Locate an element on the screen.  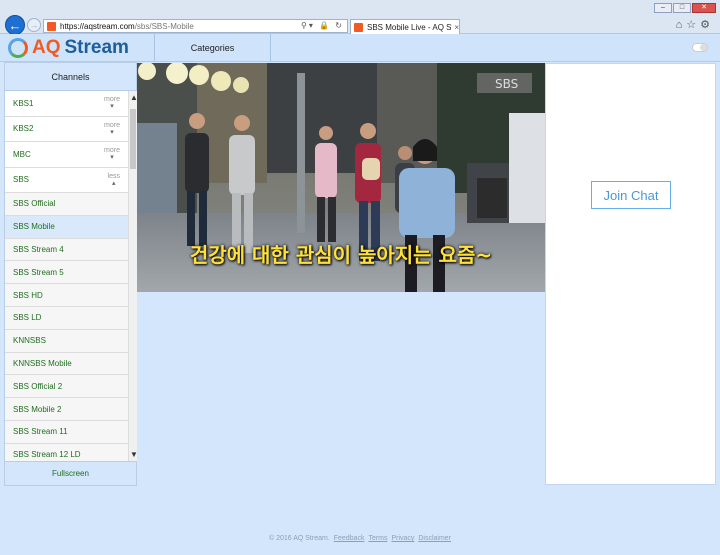
channel-item: SBS LD is located at coordinates (66, 318).